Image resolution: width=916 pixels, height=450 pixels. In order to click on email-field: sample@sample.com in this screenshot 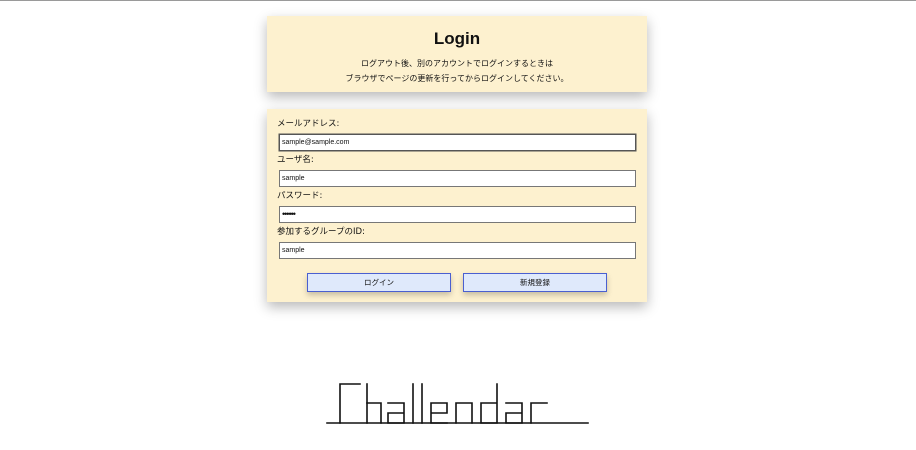, I will do `click(457, 142)`.